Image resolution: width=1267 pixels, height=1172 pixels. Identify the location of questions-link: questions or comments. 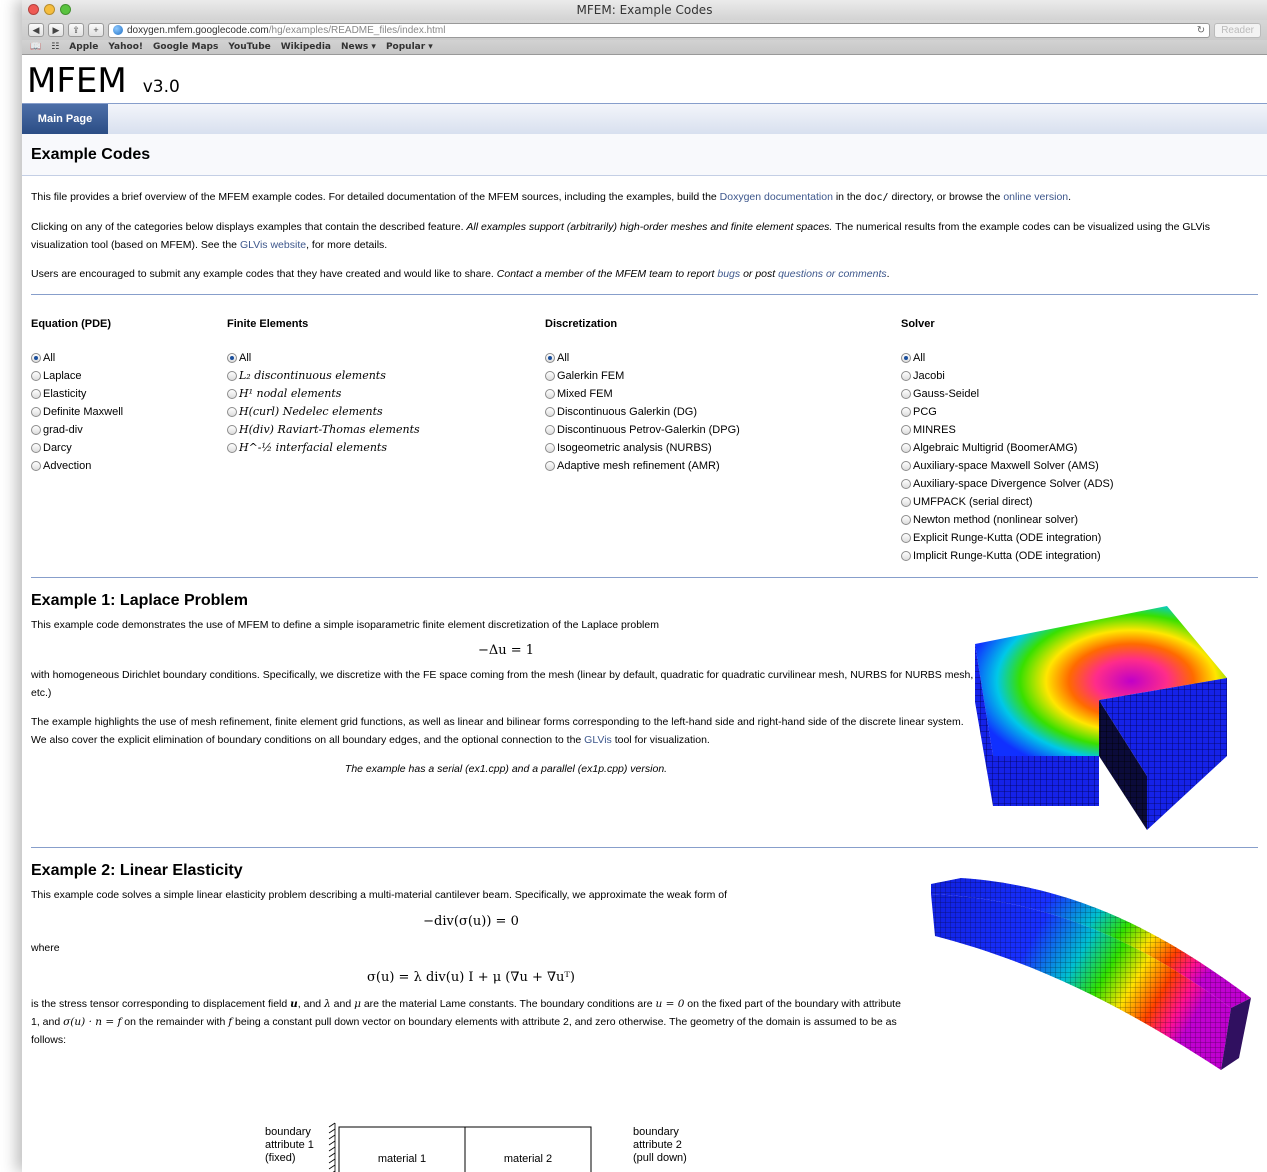
(832, 274).